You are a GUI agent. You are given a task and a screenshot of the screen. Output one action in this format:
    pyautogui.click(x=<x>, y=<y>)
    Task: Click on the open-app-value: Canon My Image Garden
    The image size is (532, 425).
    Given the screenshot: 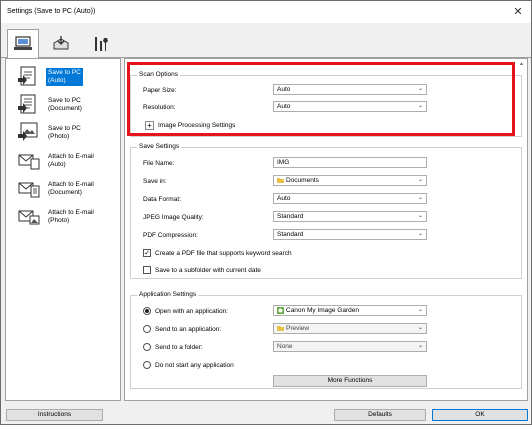 What is the action you would take?
    pyautogui.click(x=322, y=310)
    